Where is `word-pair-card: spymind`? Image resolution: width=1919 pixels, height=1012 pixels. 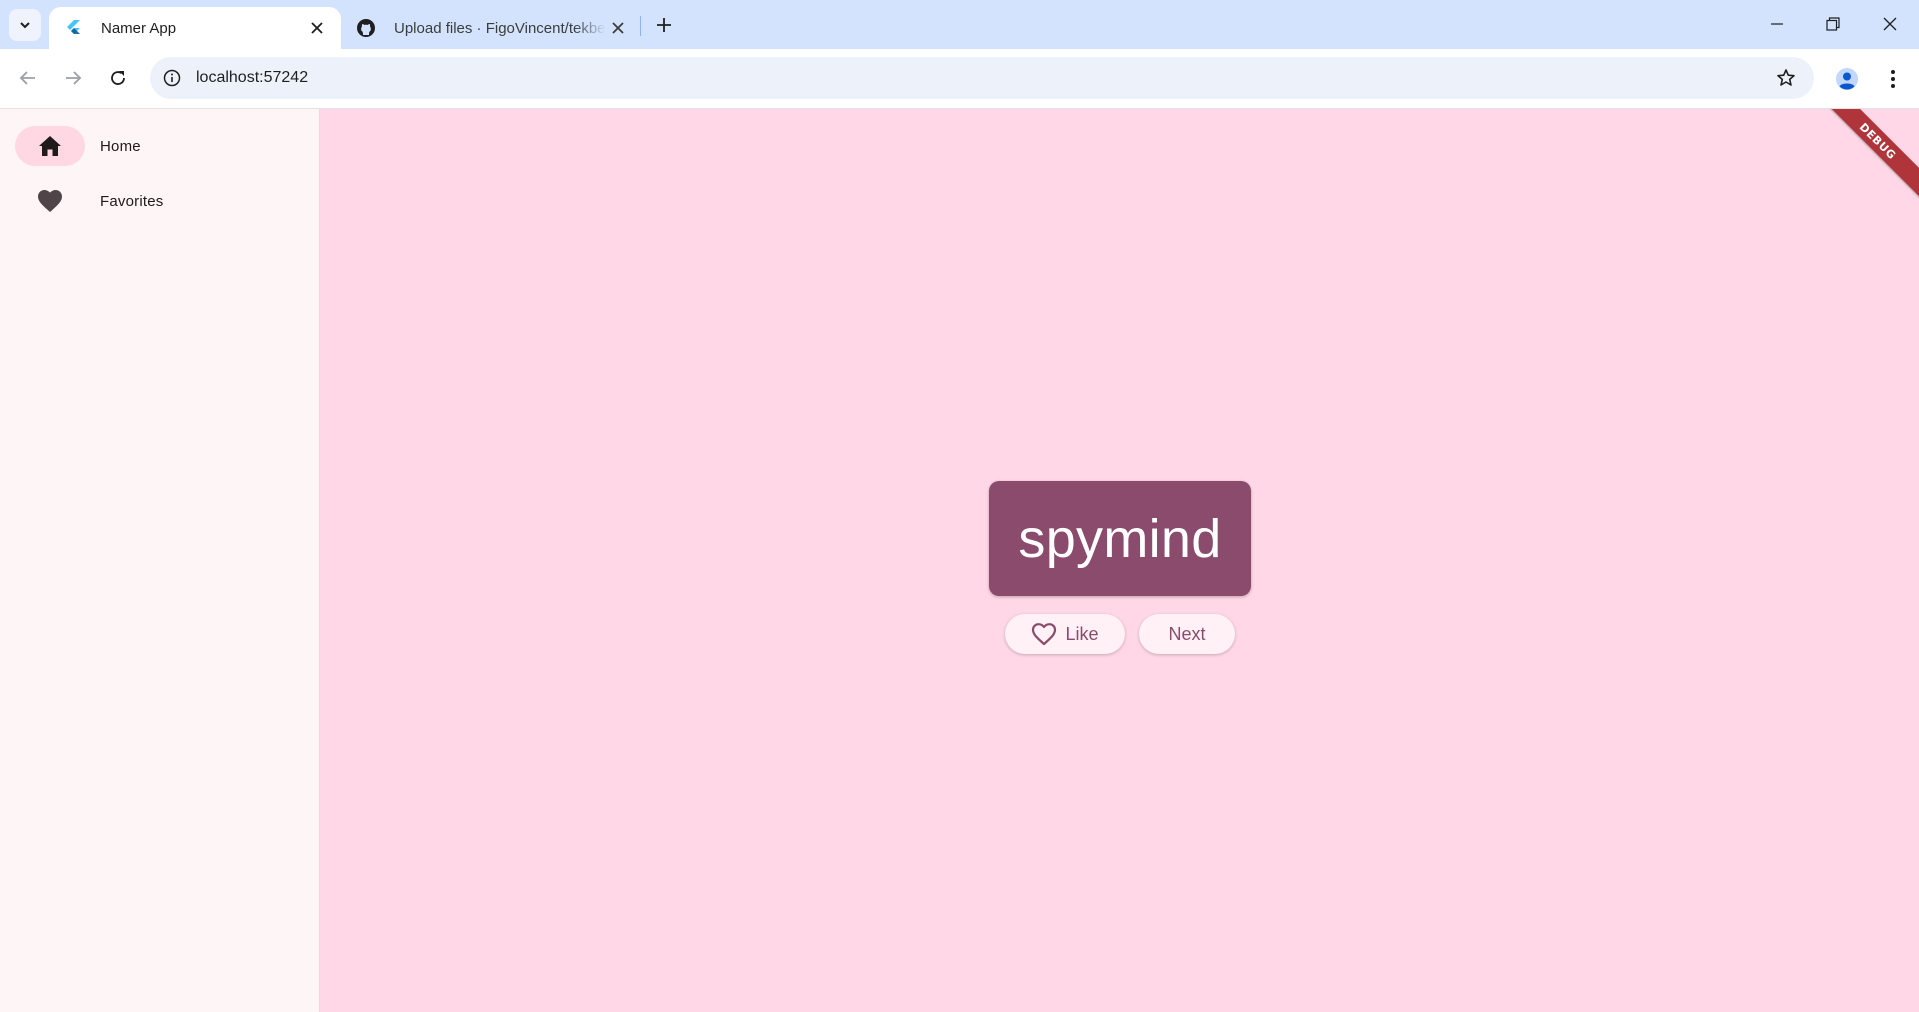
word-pair-card: spymind is located at coordinates (1120, 538).